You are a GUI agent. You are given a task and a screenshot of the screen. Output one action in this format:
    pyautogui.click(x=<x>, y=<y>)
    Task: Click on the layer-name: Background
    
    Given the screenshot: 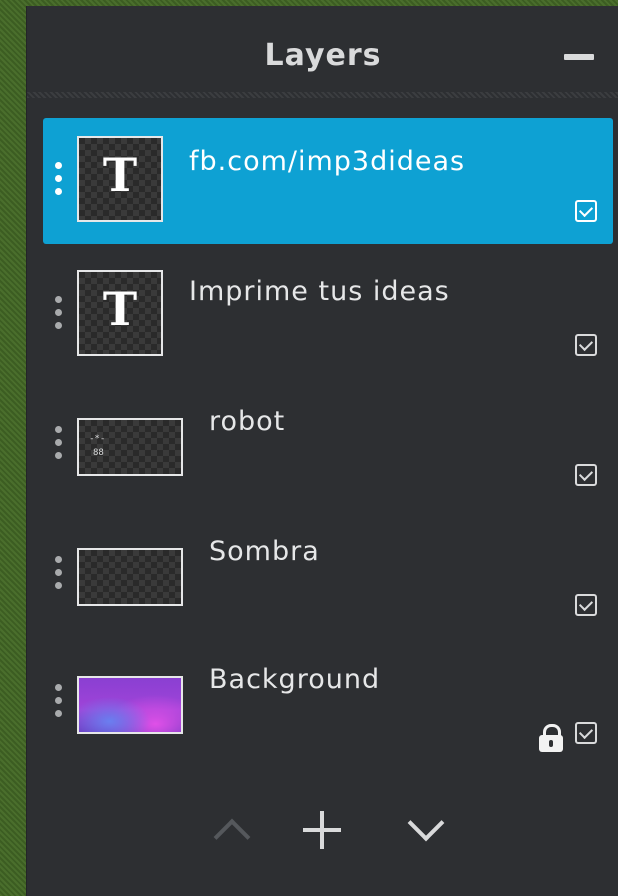 What is the action you would take?
    pyautogui.click(x=295, y=679)
    